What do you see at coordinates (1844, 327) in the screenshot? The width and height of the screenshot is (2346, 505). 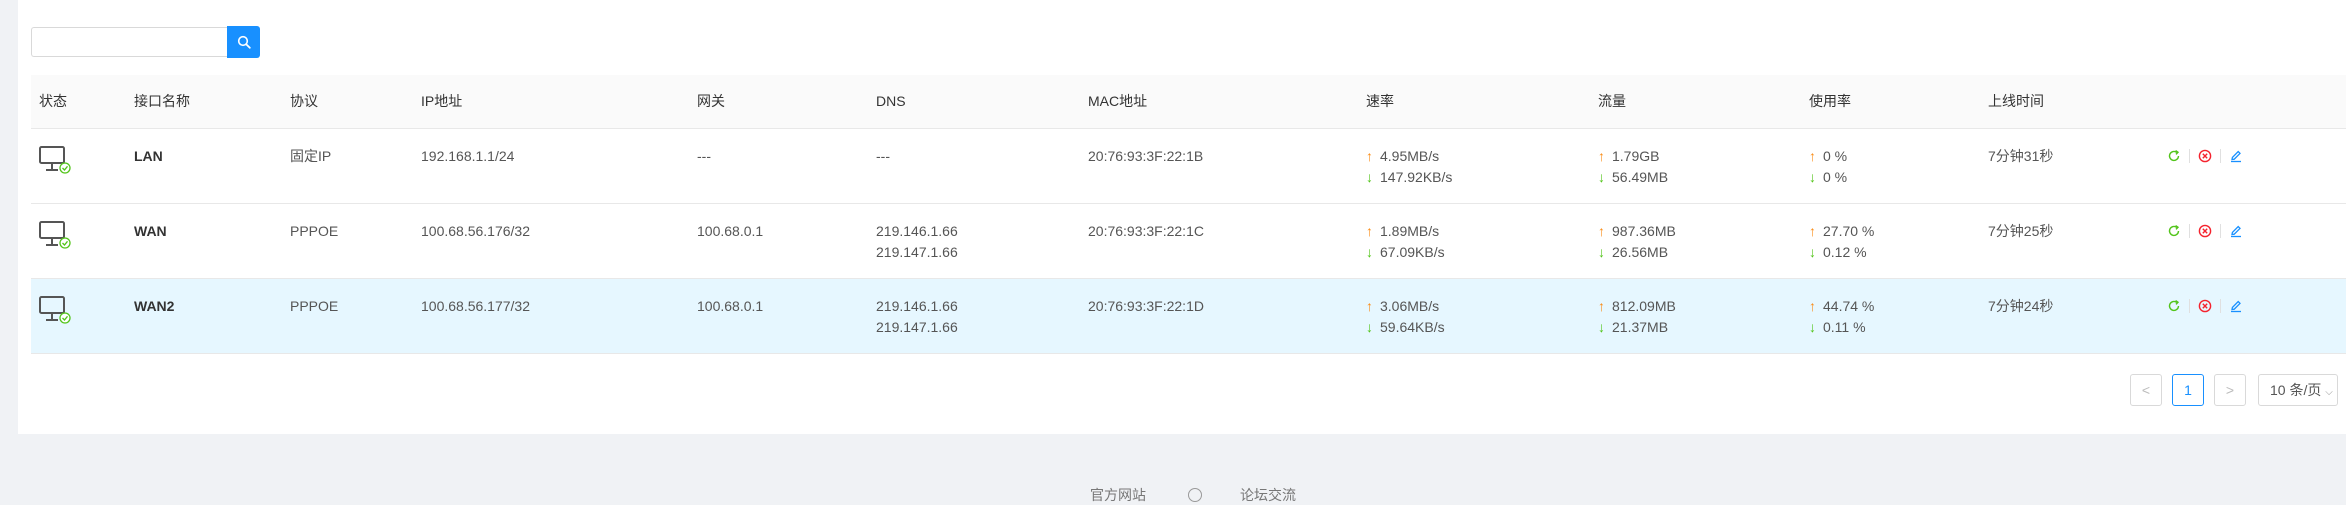 I see `usage-down: 0.11 %` at bounding box center [1844, 327].